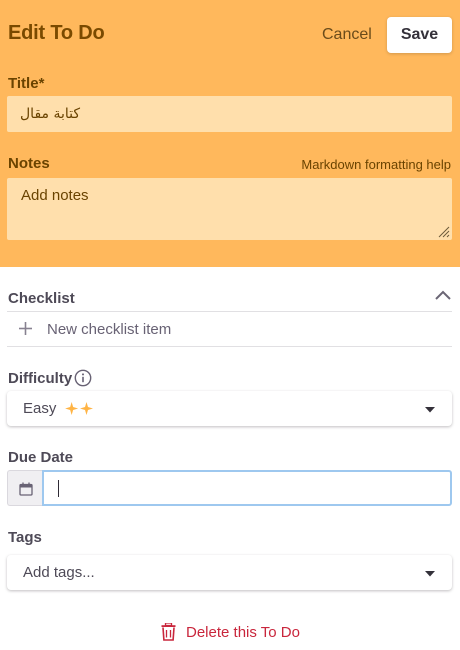 The width and height of the screenshot is (460, 650). I want to click on info-icon, so click(83, 378).